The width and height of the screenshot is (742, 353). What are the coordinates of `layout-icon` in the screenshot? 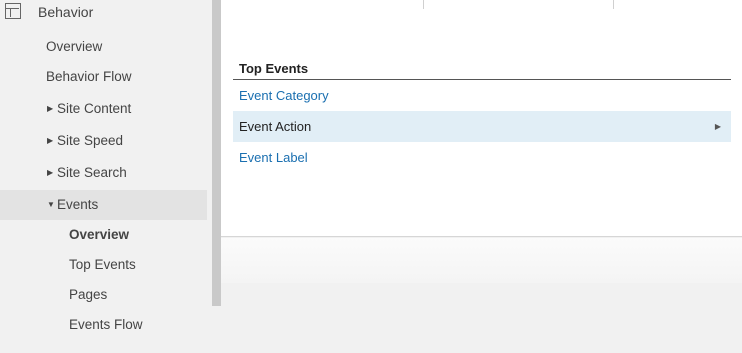 It's located at (13, 11).